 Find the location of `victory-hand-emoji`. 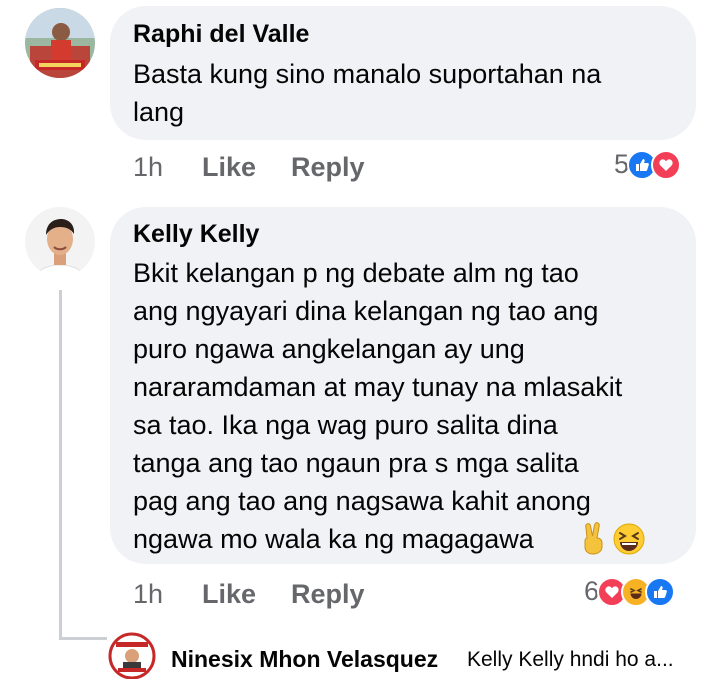

victory-hand-emoji is located at coordinates (594, 538).